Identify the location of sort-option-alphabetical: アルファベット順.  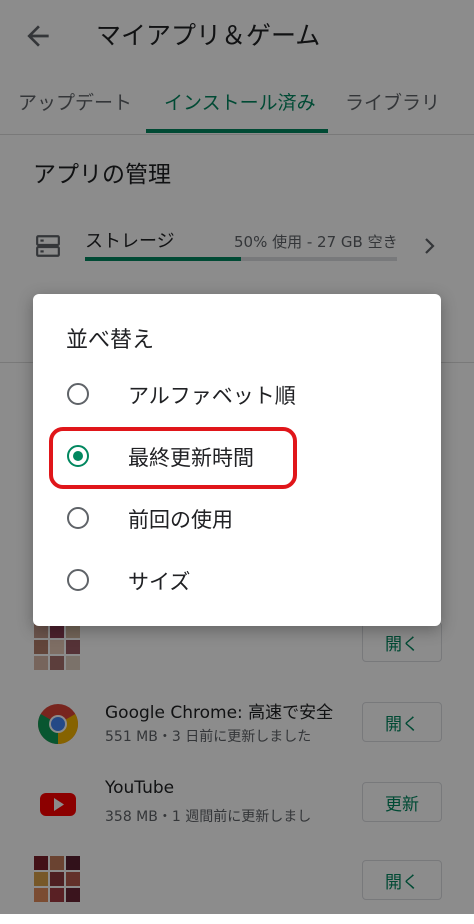
(237, 396).